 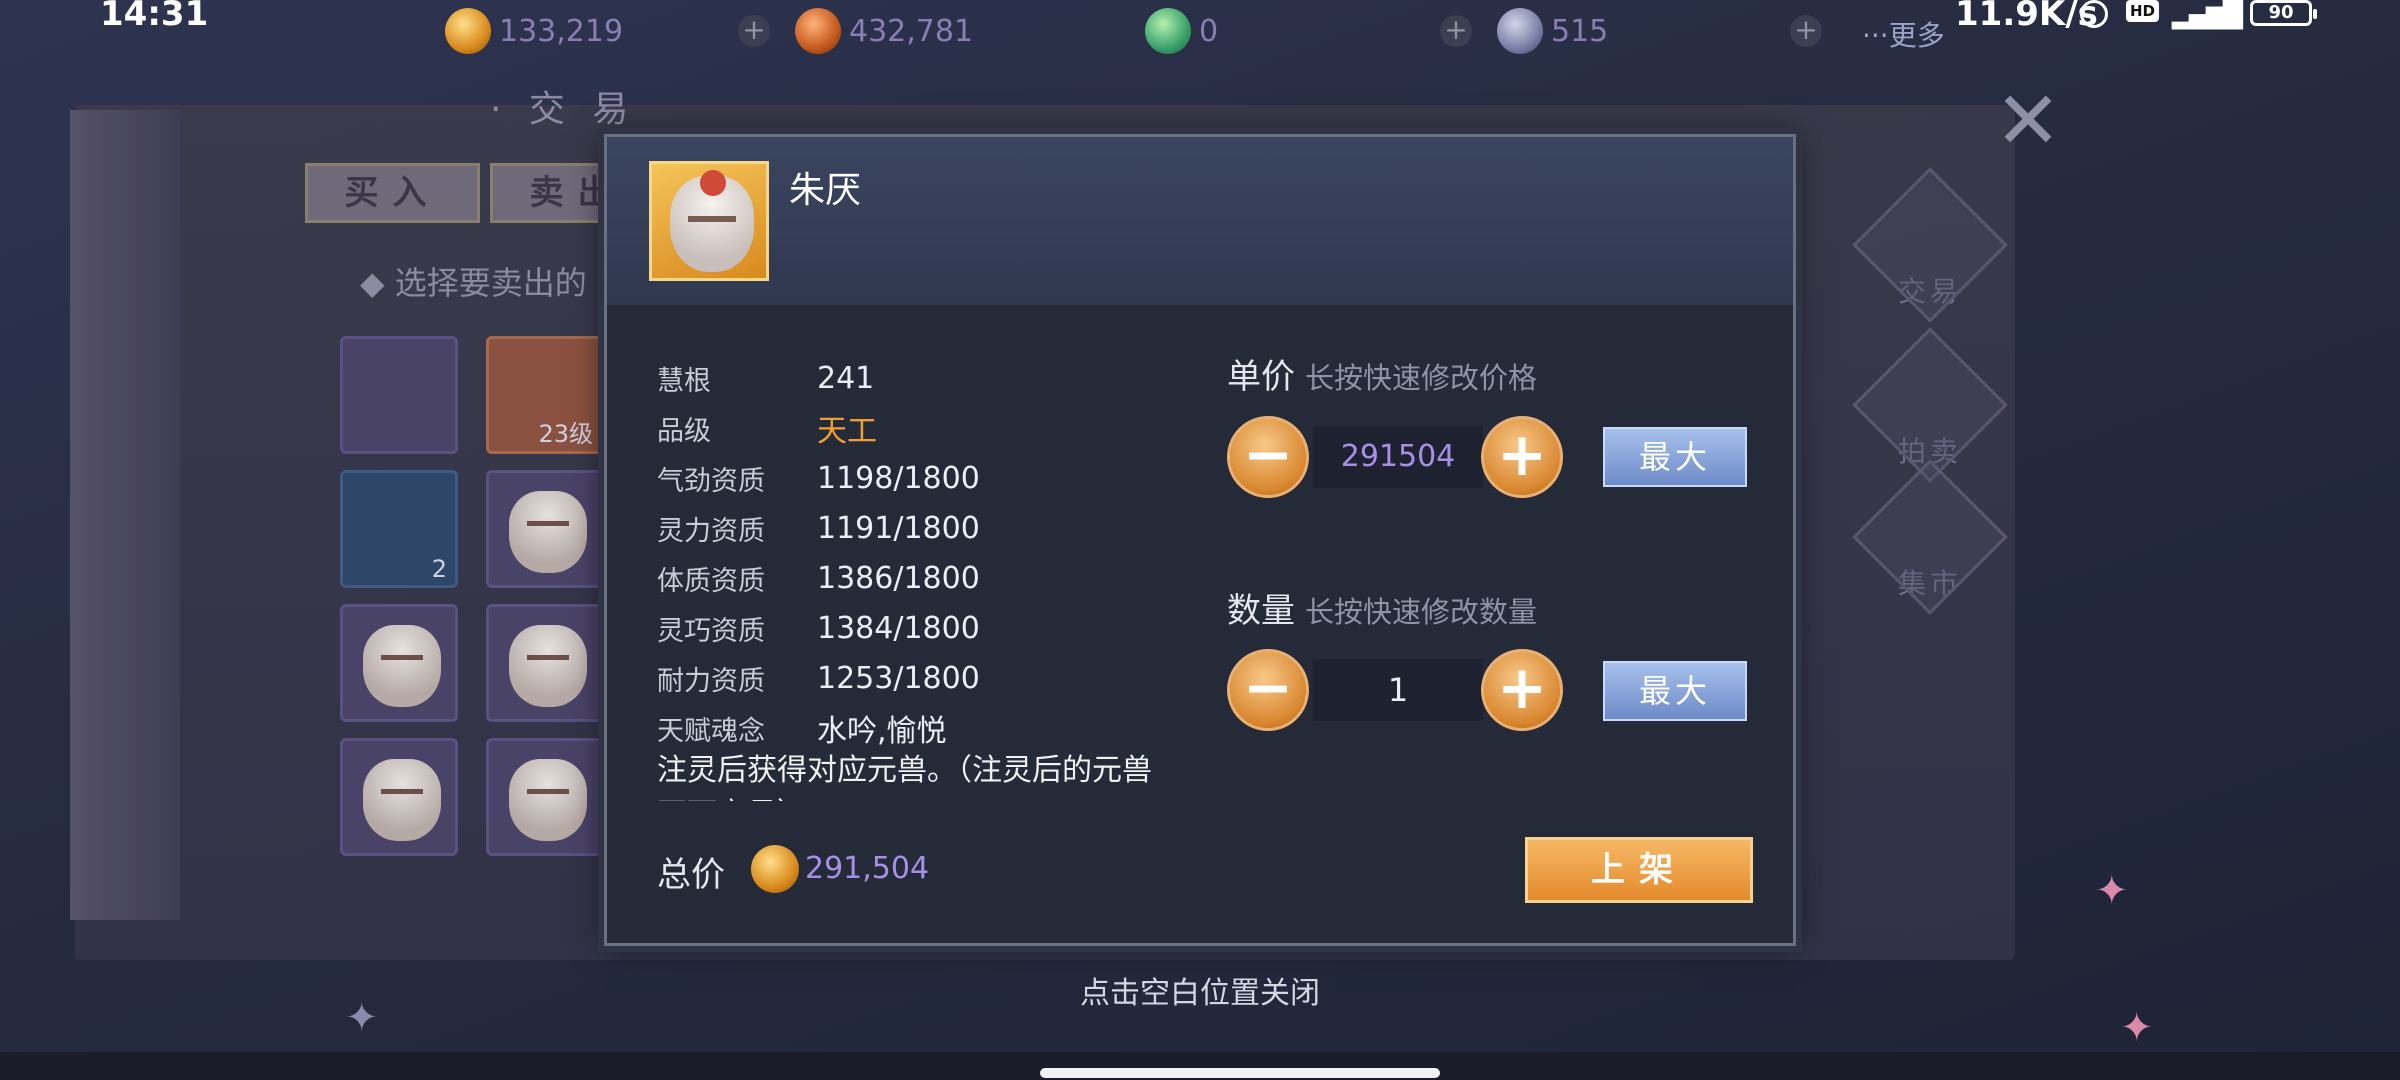 What do you see at coordinates (1930, 245) in the screenshot?
I see `nav-trade: 交易` at bounding box center [1930, 245].